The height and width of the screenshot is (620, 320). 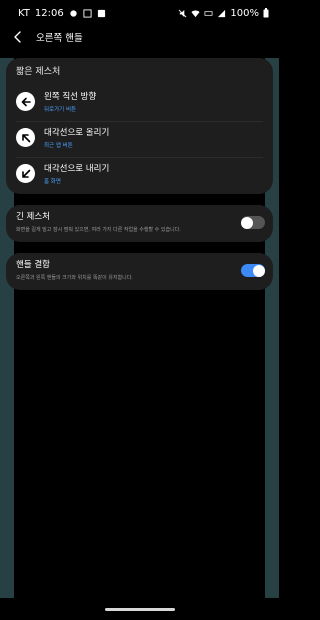 What do you see at coordinates (87, 13) in the screenshot?
I see `screenshot-icon` at bounding box center [87, 13].